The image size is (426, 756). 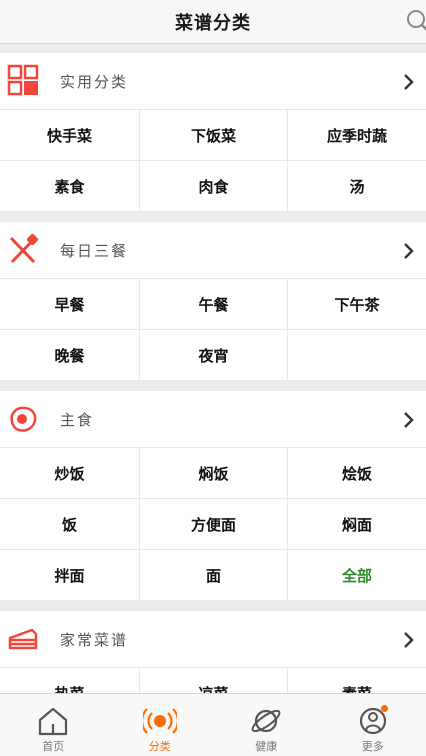 What do you see at coordinates (53, 746) in the screenshot?
I see `tab-label: 首页` at bounding box center [53, 746].